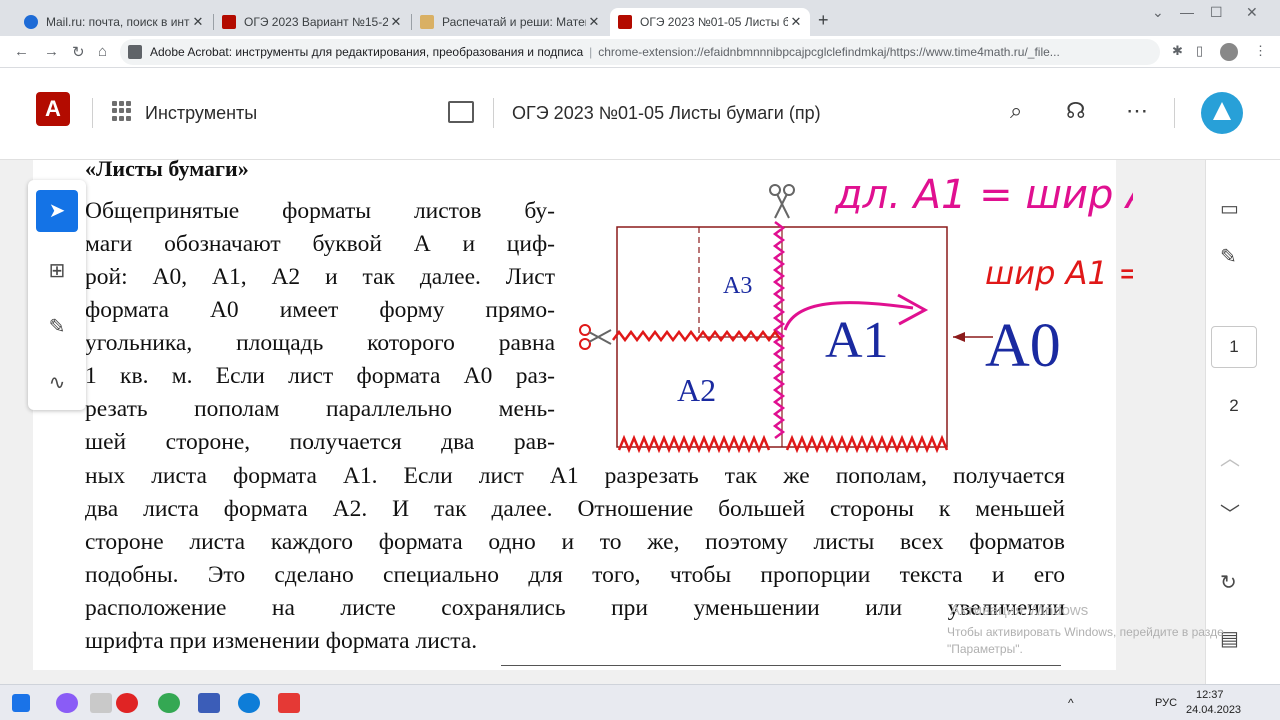  What do you see at coordinates (1199, 51) in the screenshot?
I see `sidepanel-icon: ▯` at bounding box center [1199, 51].